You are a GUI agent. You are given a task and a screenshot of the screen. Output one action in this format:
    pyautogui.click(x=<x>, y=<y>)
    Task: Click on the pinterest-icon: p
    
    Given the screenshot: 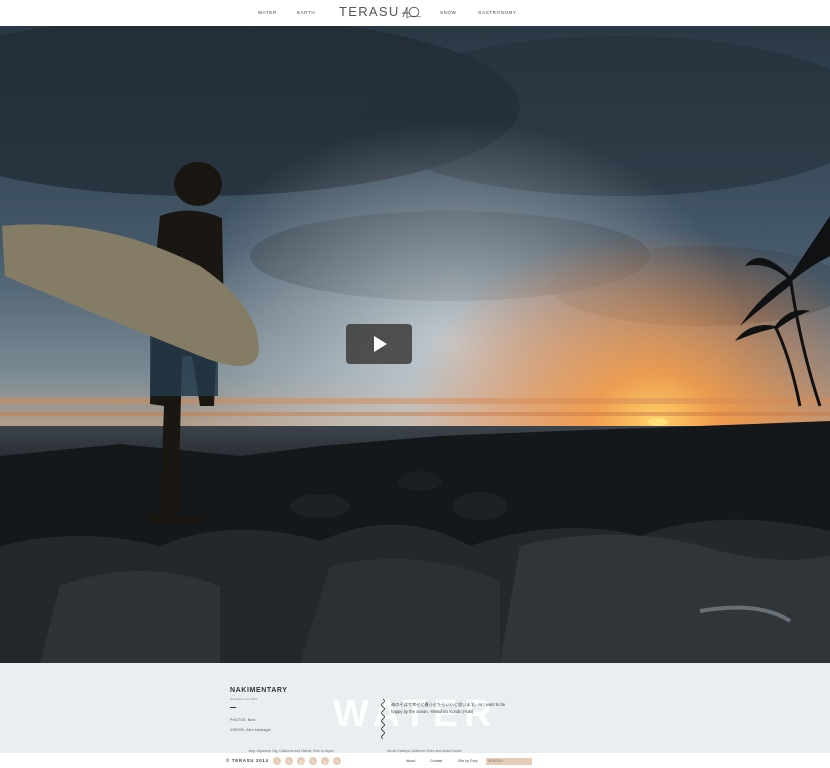 What is the action you would take?
    pyautogui.click(x=325, y=761)
    